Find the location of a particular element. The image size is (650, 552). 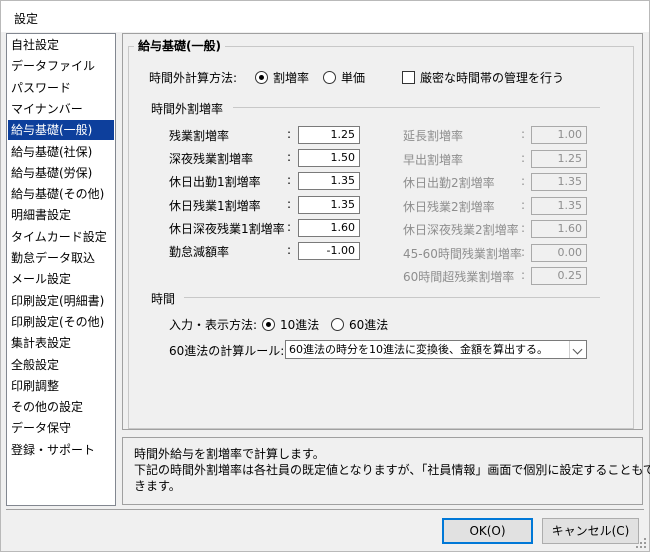

radio-rate-label: 割増率 is located at coordinates (291, 77).